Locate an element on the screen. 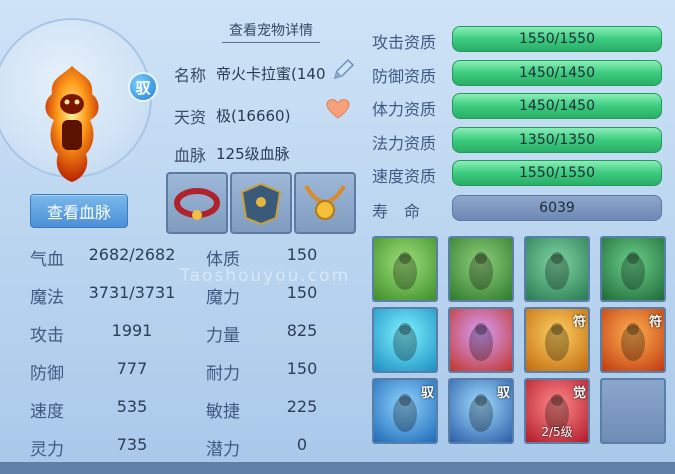 This screenshot has height=474, width=675. blue-flame-icon is located at coordinates (405, 342).